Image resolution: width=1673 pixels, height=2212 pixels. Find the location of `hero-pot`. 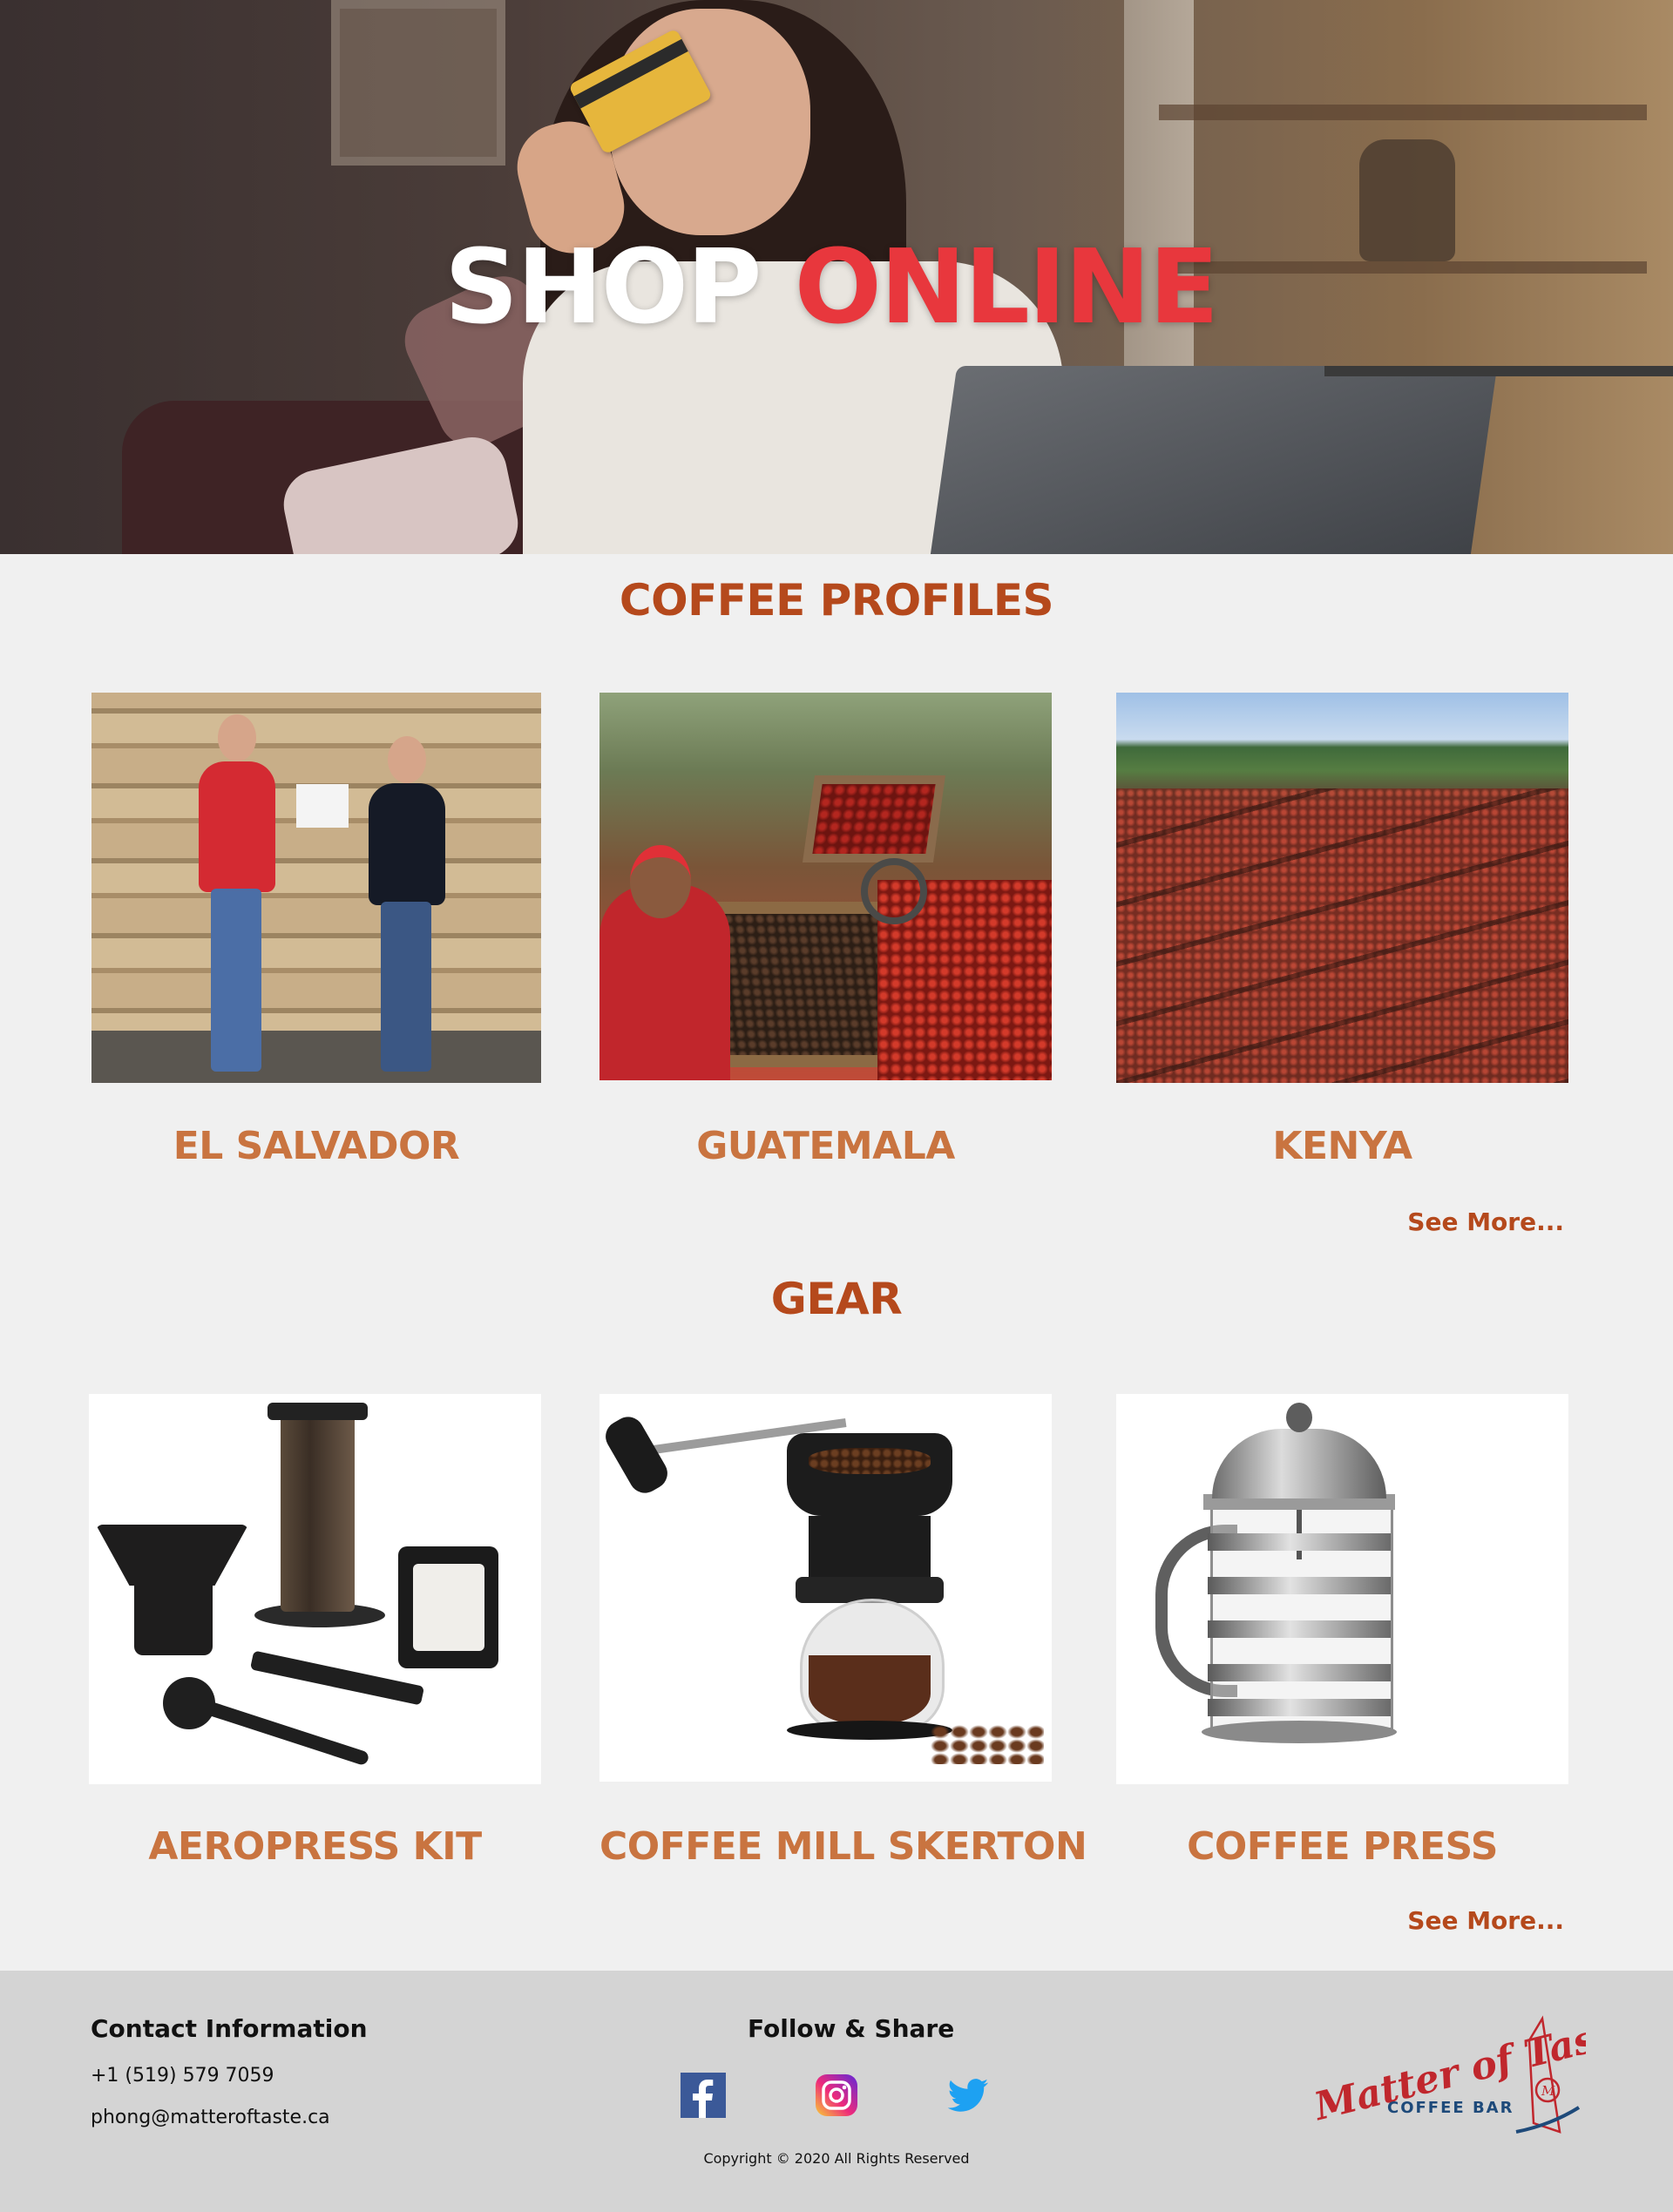

hero-pot is located at coordinates (1407, 200).